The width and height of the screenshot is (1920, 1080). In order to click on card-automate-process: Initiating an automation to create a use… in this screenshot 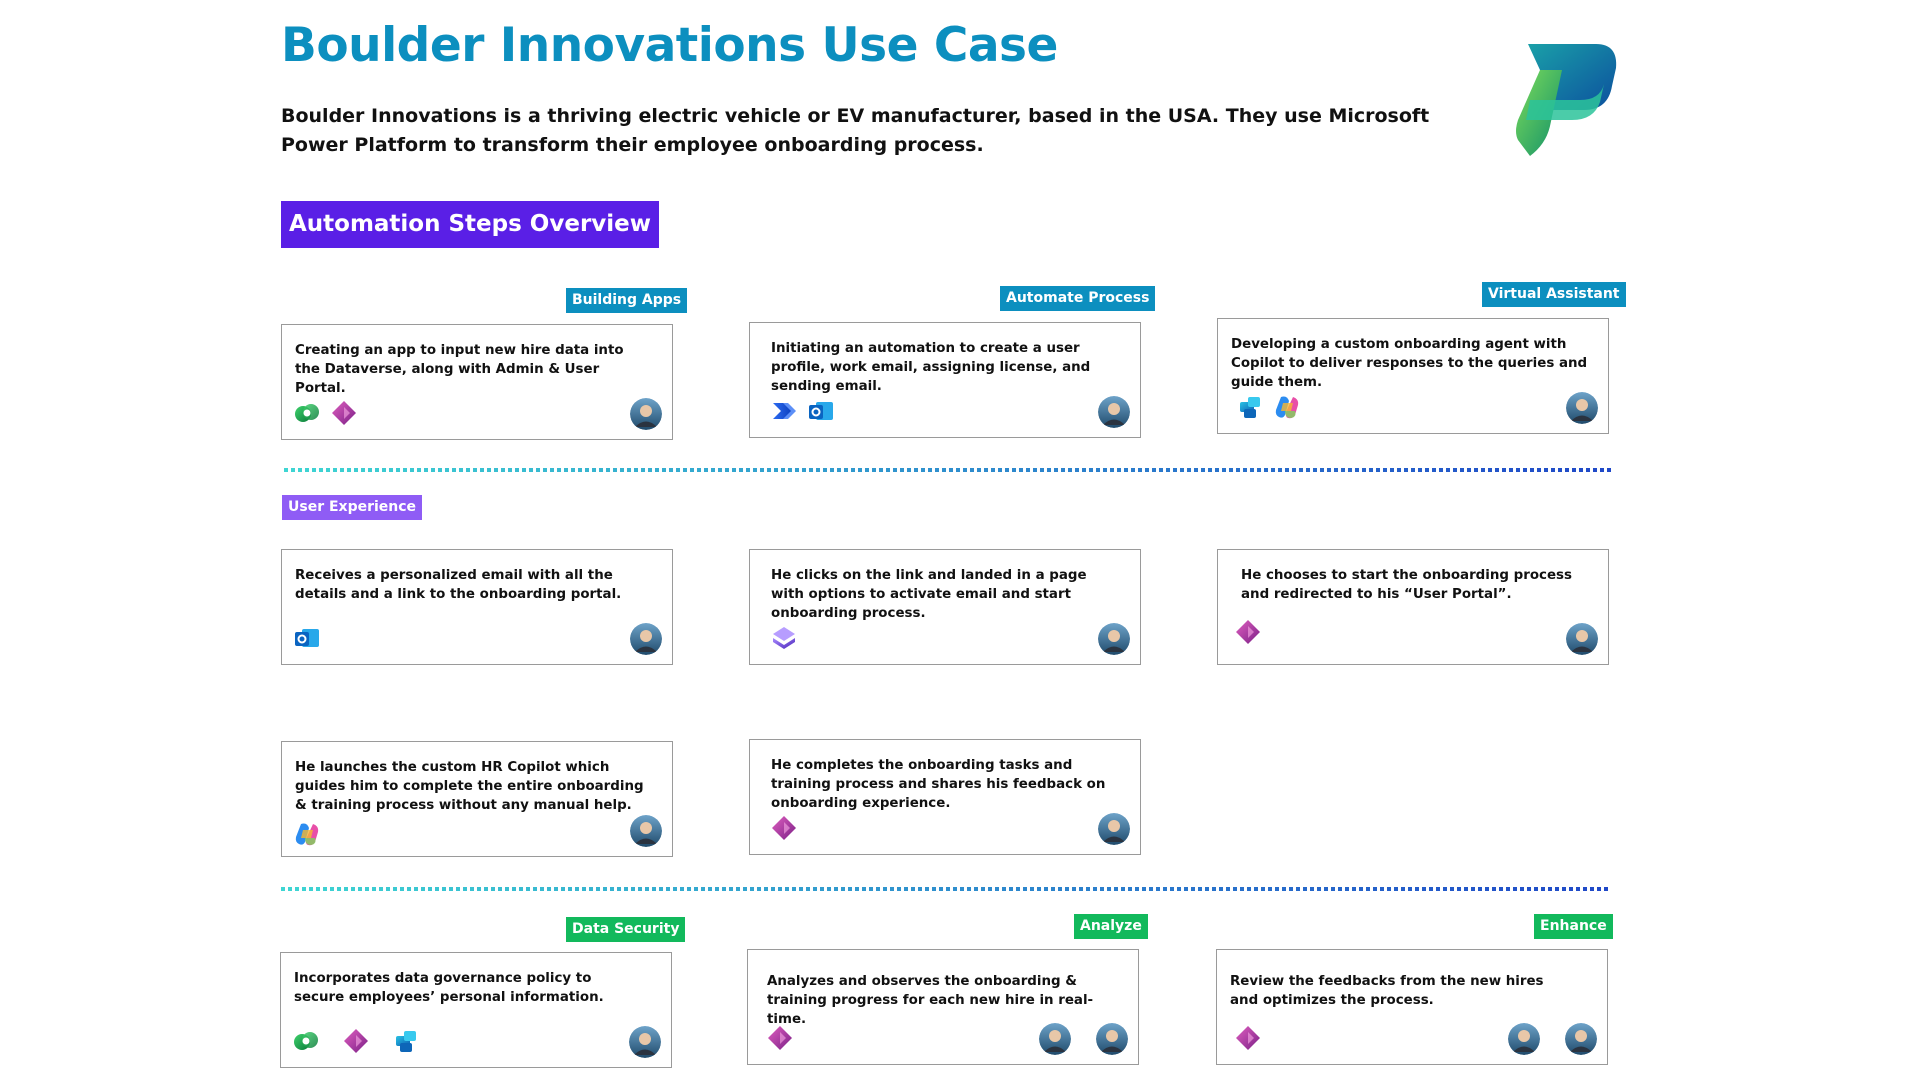, I will do `click(945, 380)`.